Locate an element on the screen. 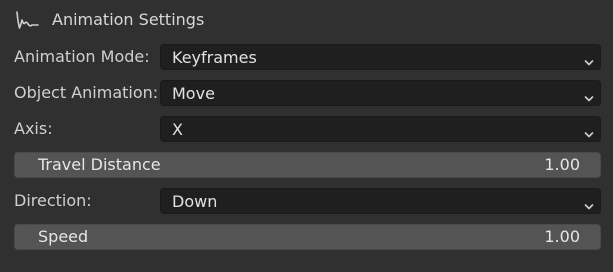 Image resolution: width=613 pixels, height=272 pixels. object-animation-dropdown: Move is located at coordinates (380, 93).